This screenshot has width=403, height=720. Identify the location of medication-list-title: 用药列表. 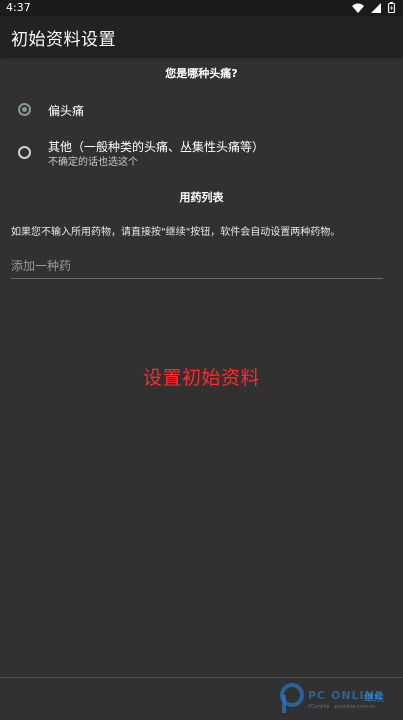
(201, 197).